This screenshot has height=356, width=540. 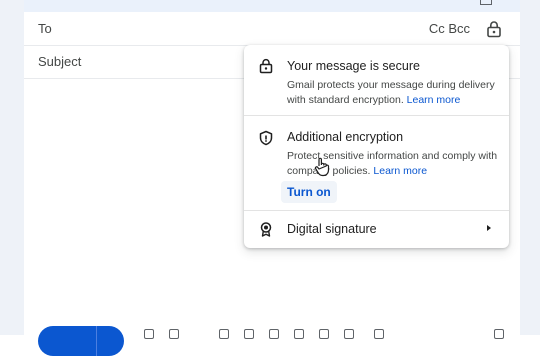 What do you see at coordinates (499, 334) in the screenshot?
I see `delete-icon` at bounding box center [499, 334].